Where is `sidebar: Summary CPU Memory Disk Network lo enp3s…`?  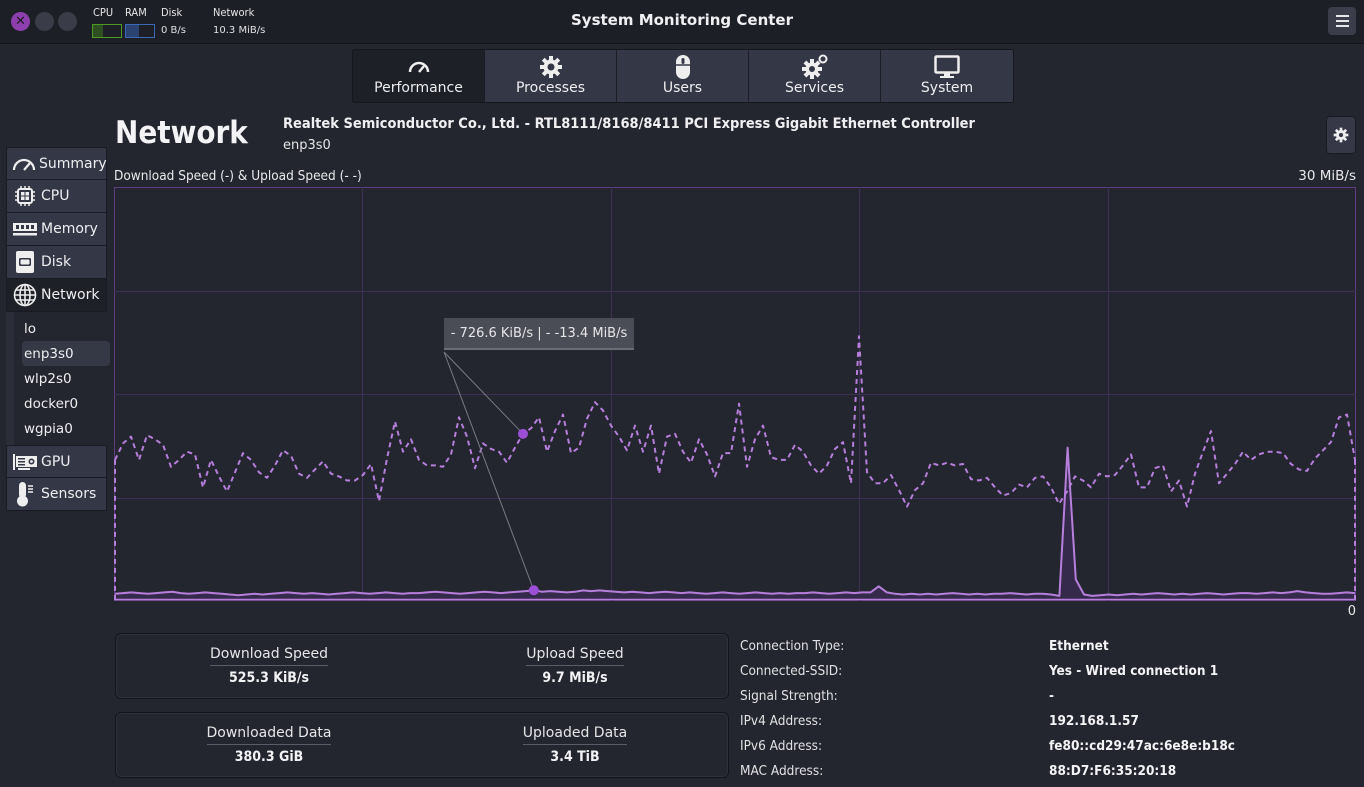
sidebar: Summary CPU Memory Disk Network lo enp3s… is located at coordinates (58, 329).